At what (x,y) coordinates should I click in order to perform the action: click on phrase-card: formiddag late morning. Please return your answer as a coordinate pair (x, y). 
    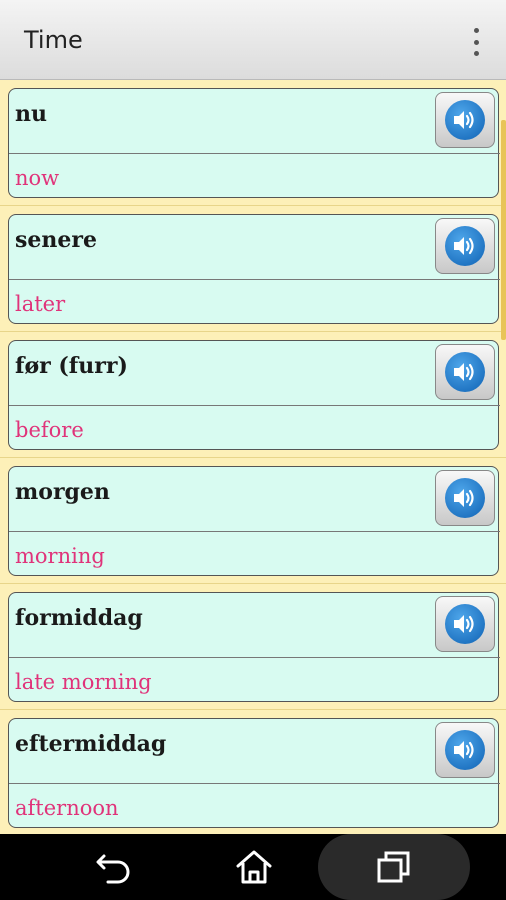
    Looking at the image, I should click on (254, 647).